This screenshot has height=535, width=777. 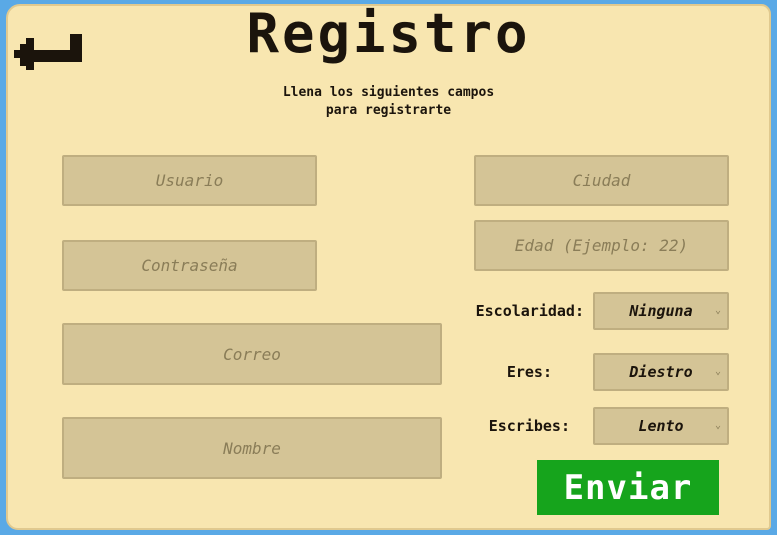 I want to click on city-field: Ciudad, so click(x=601, y=180).